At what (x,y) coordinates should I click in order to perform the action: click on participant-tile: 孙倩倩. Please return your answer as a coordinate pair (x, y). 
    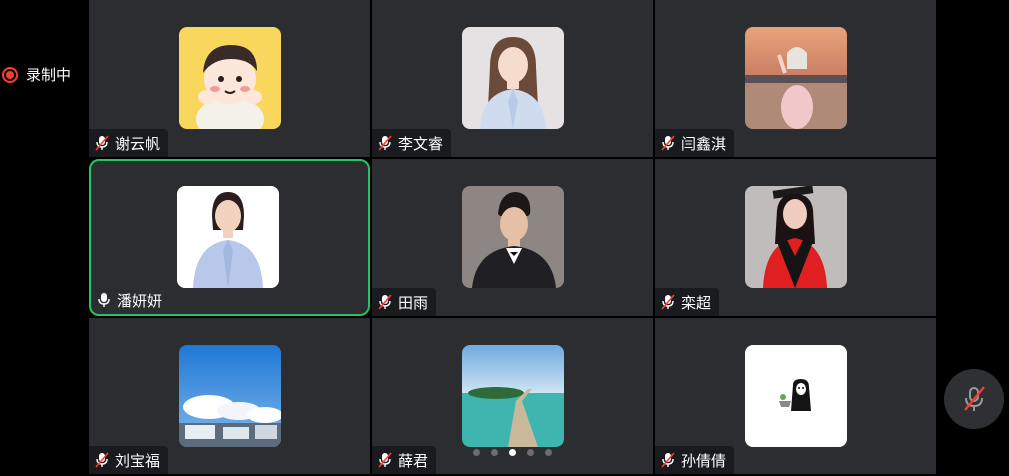
    Looking at the image, I should click on (795, 396).